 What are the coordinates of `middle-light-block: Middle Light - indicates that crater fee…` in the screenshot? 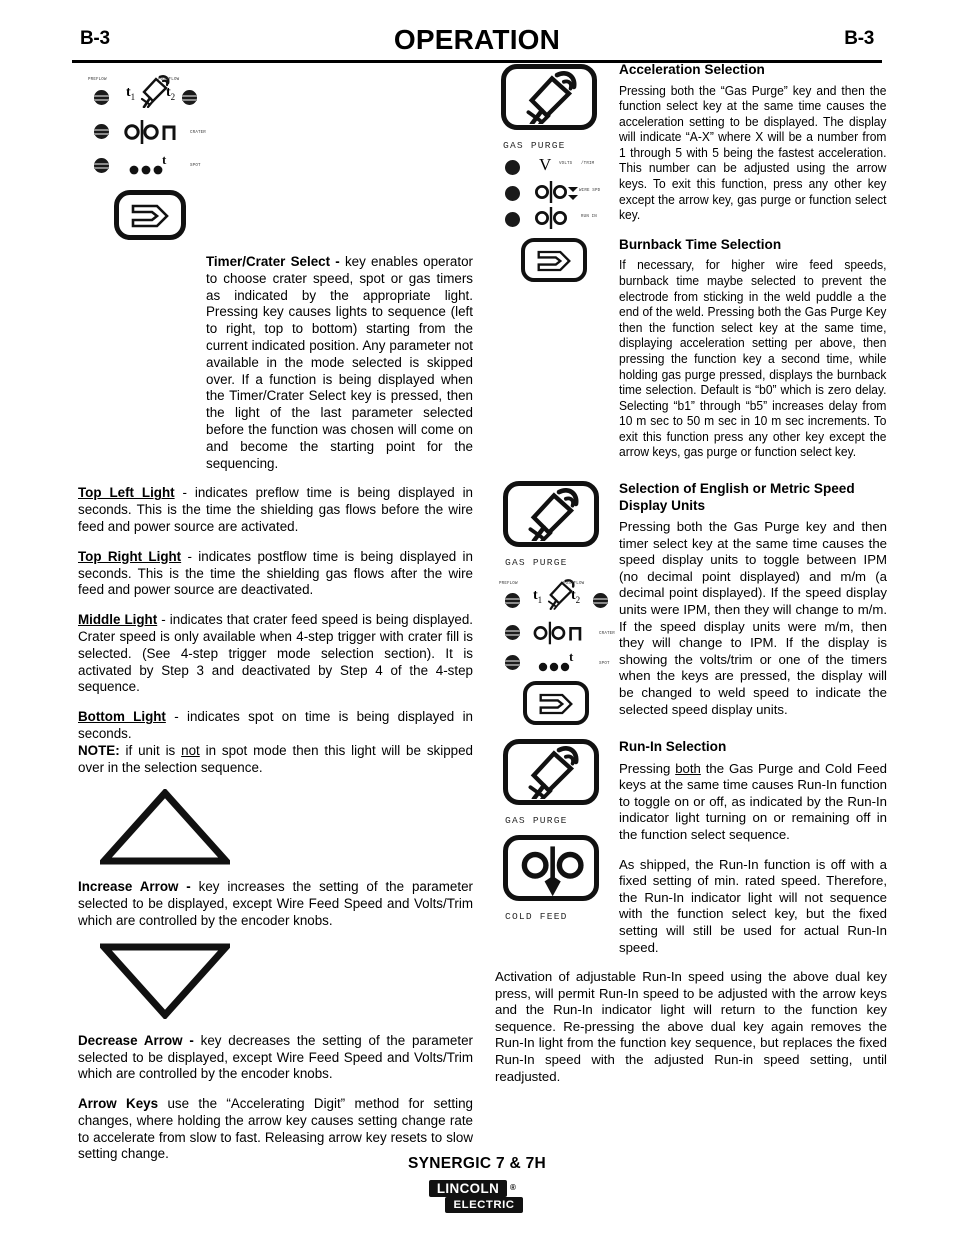 It's located at (275, 654).